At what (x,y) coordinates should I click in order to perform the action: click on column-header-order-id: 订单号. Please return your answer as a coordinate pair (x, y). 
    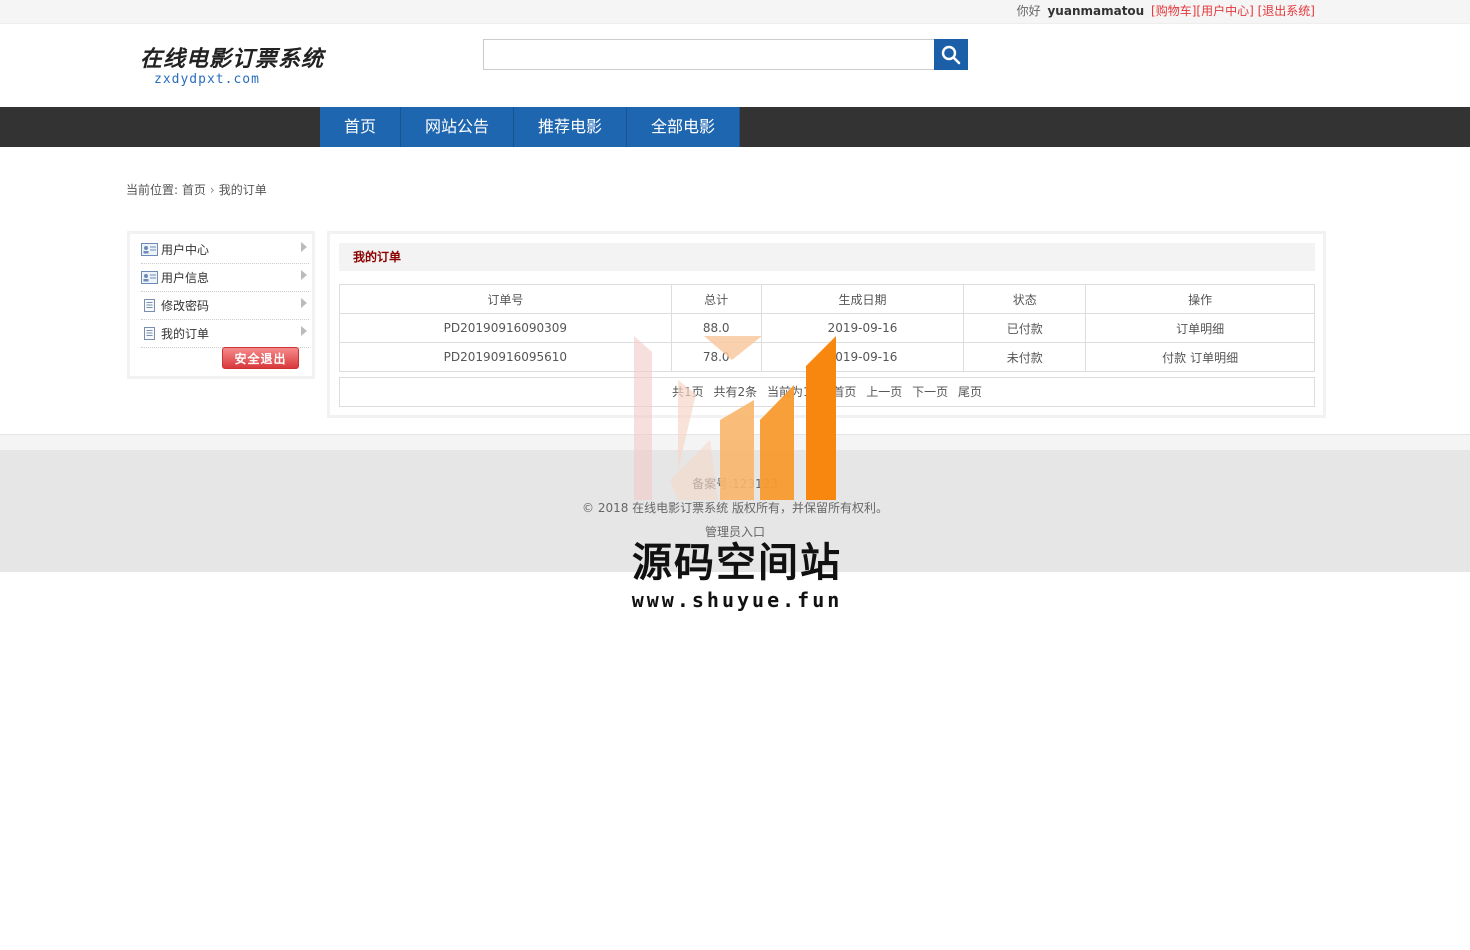
    Looking at the image, I should click on (505, 299).